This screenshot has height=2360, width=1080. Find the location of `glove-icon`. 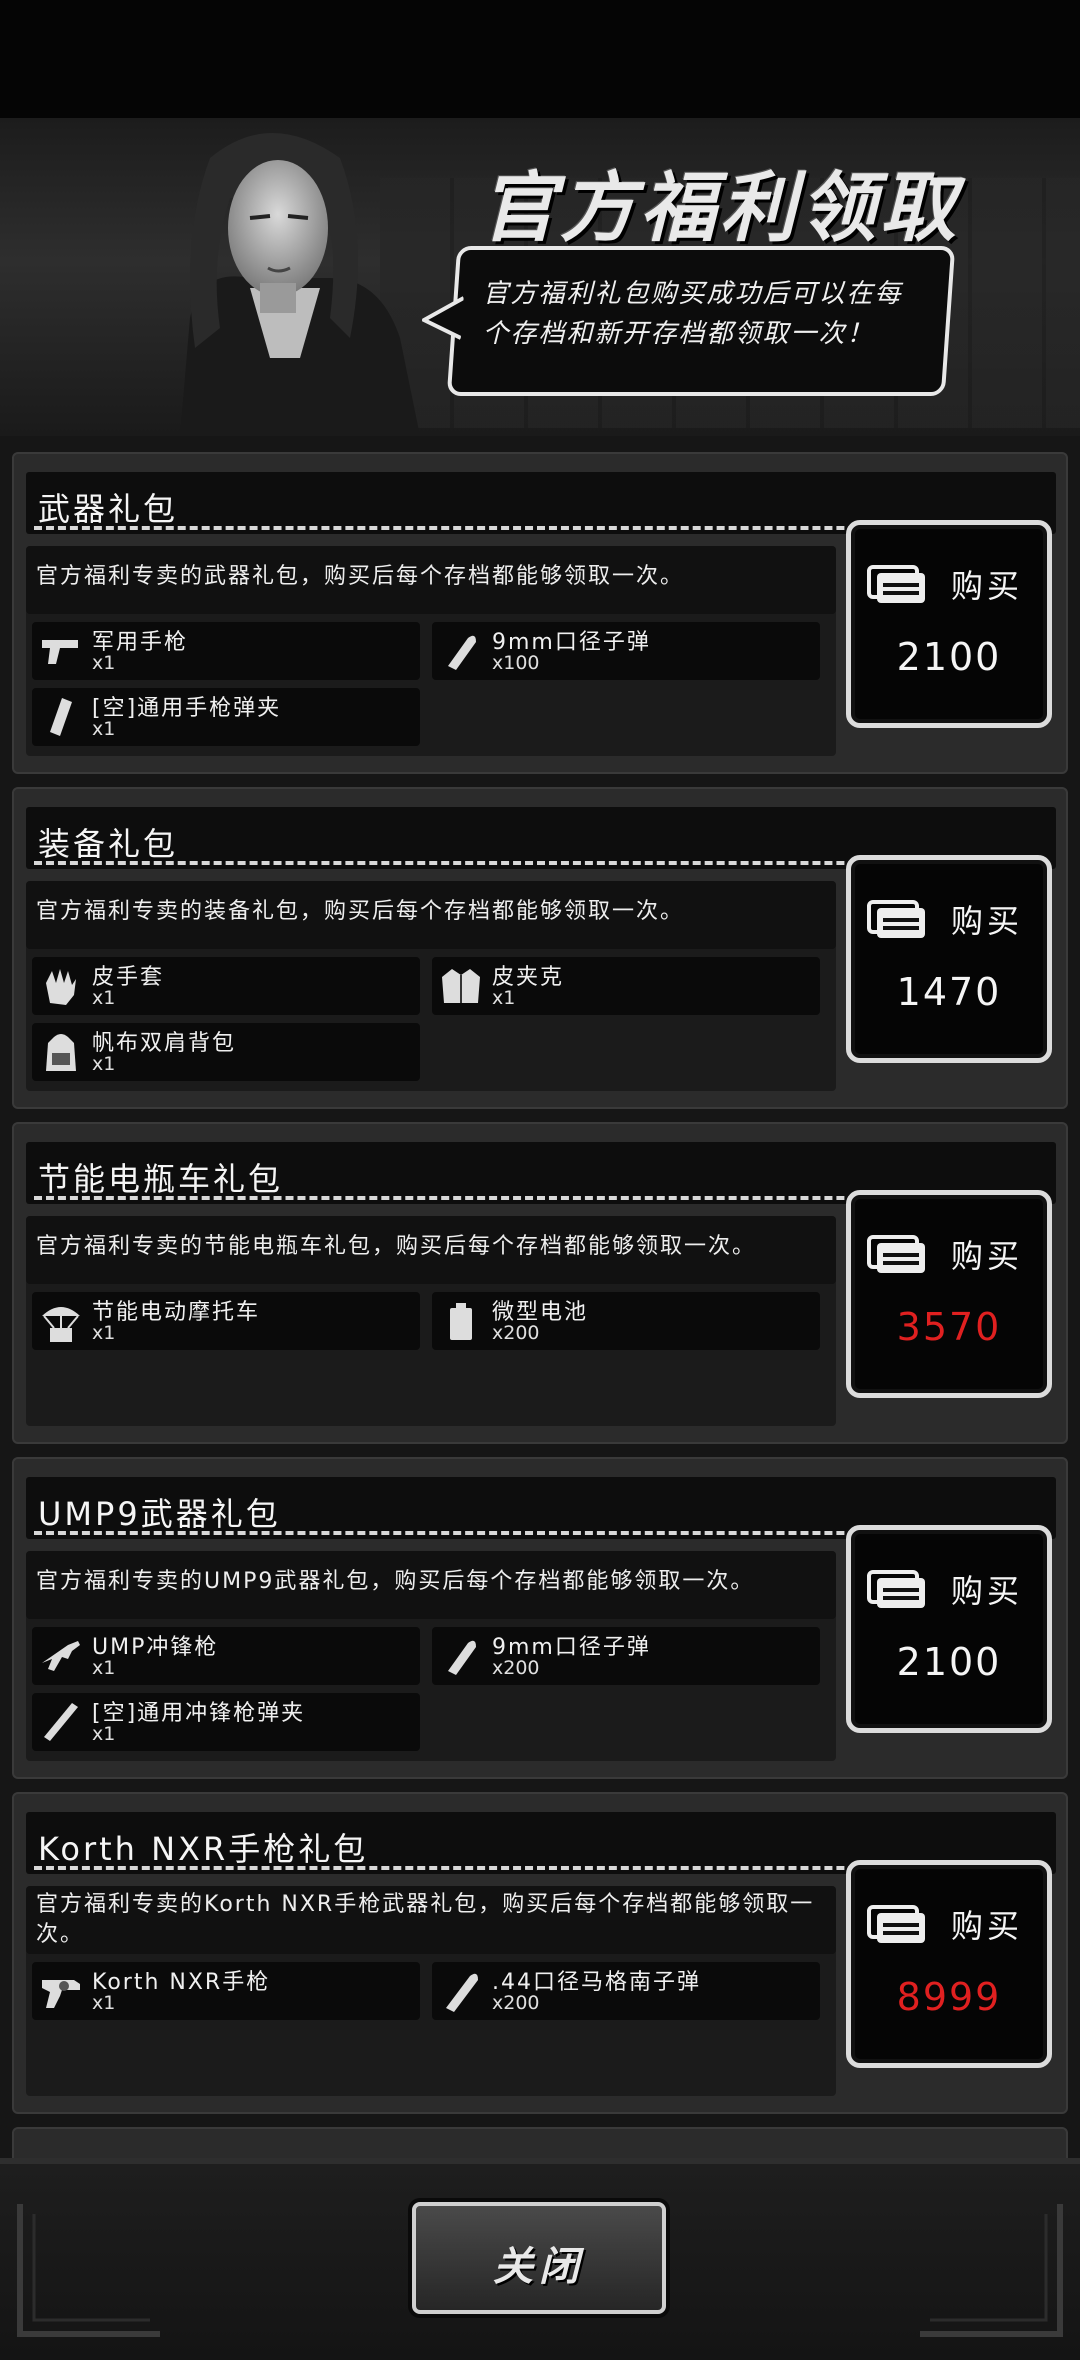

glove-icon is located at coordinates (61, 987).